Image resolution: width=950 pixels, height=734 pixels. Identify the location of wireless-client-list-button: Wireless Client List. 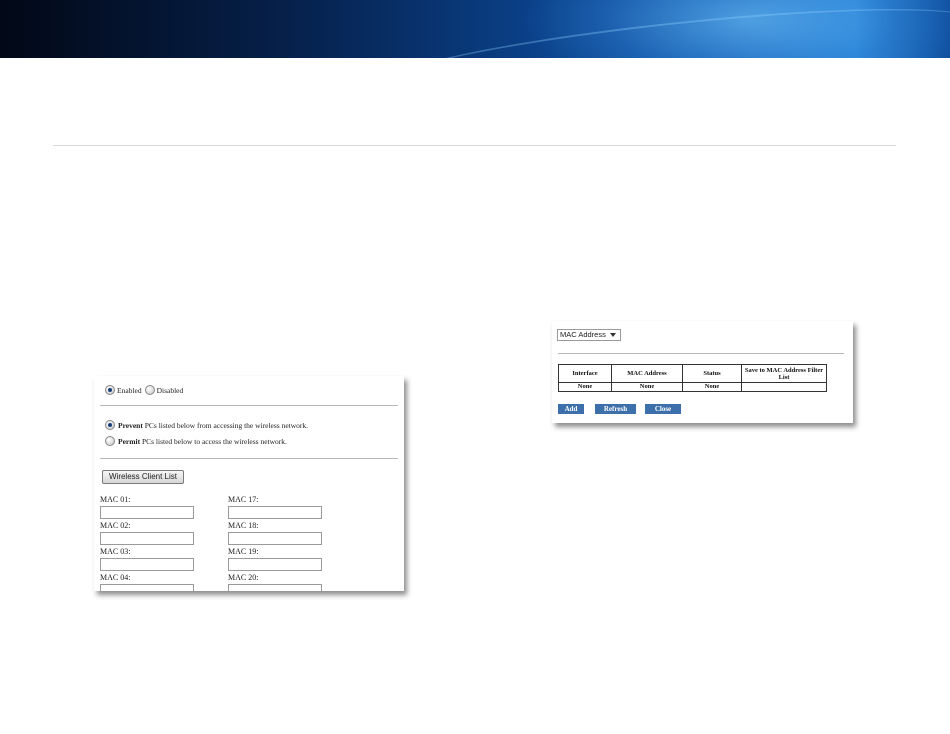
(143, 477).